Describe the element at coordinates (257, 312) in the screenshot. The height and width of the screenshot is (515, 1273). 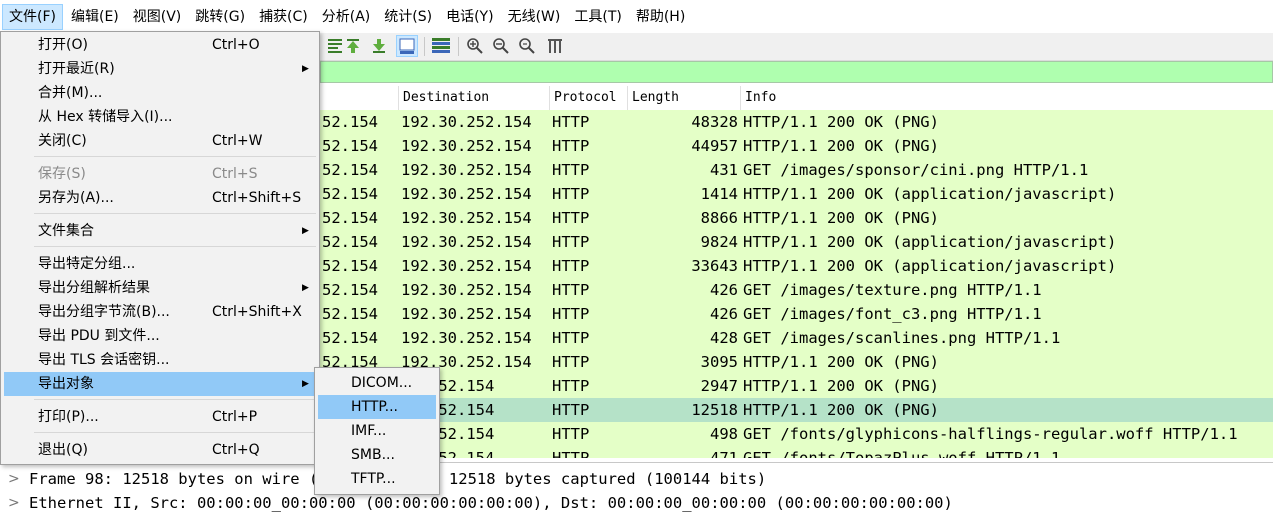
I see `menu-item-shortcut: Ctrl+Shift+X` at that location.